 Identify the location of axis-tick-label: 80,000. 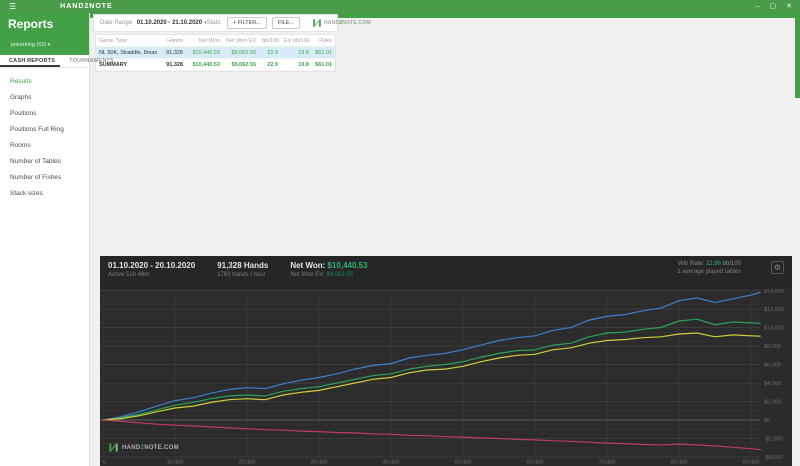
(679, 463).